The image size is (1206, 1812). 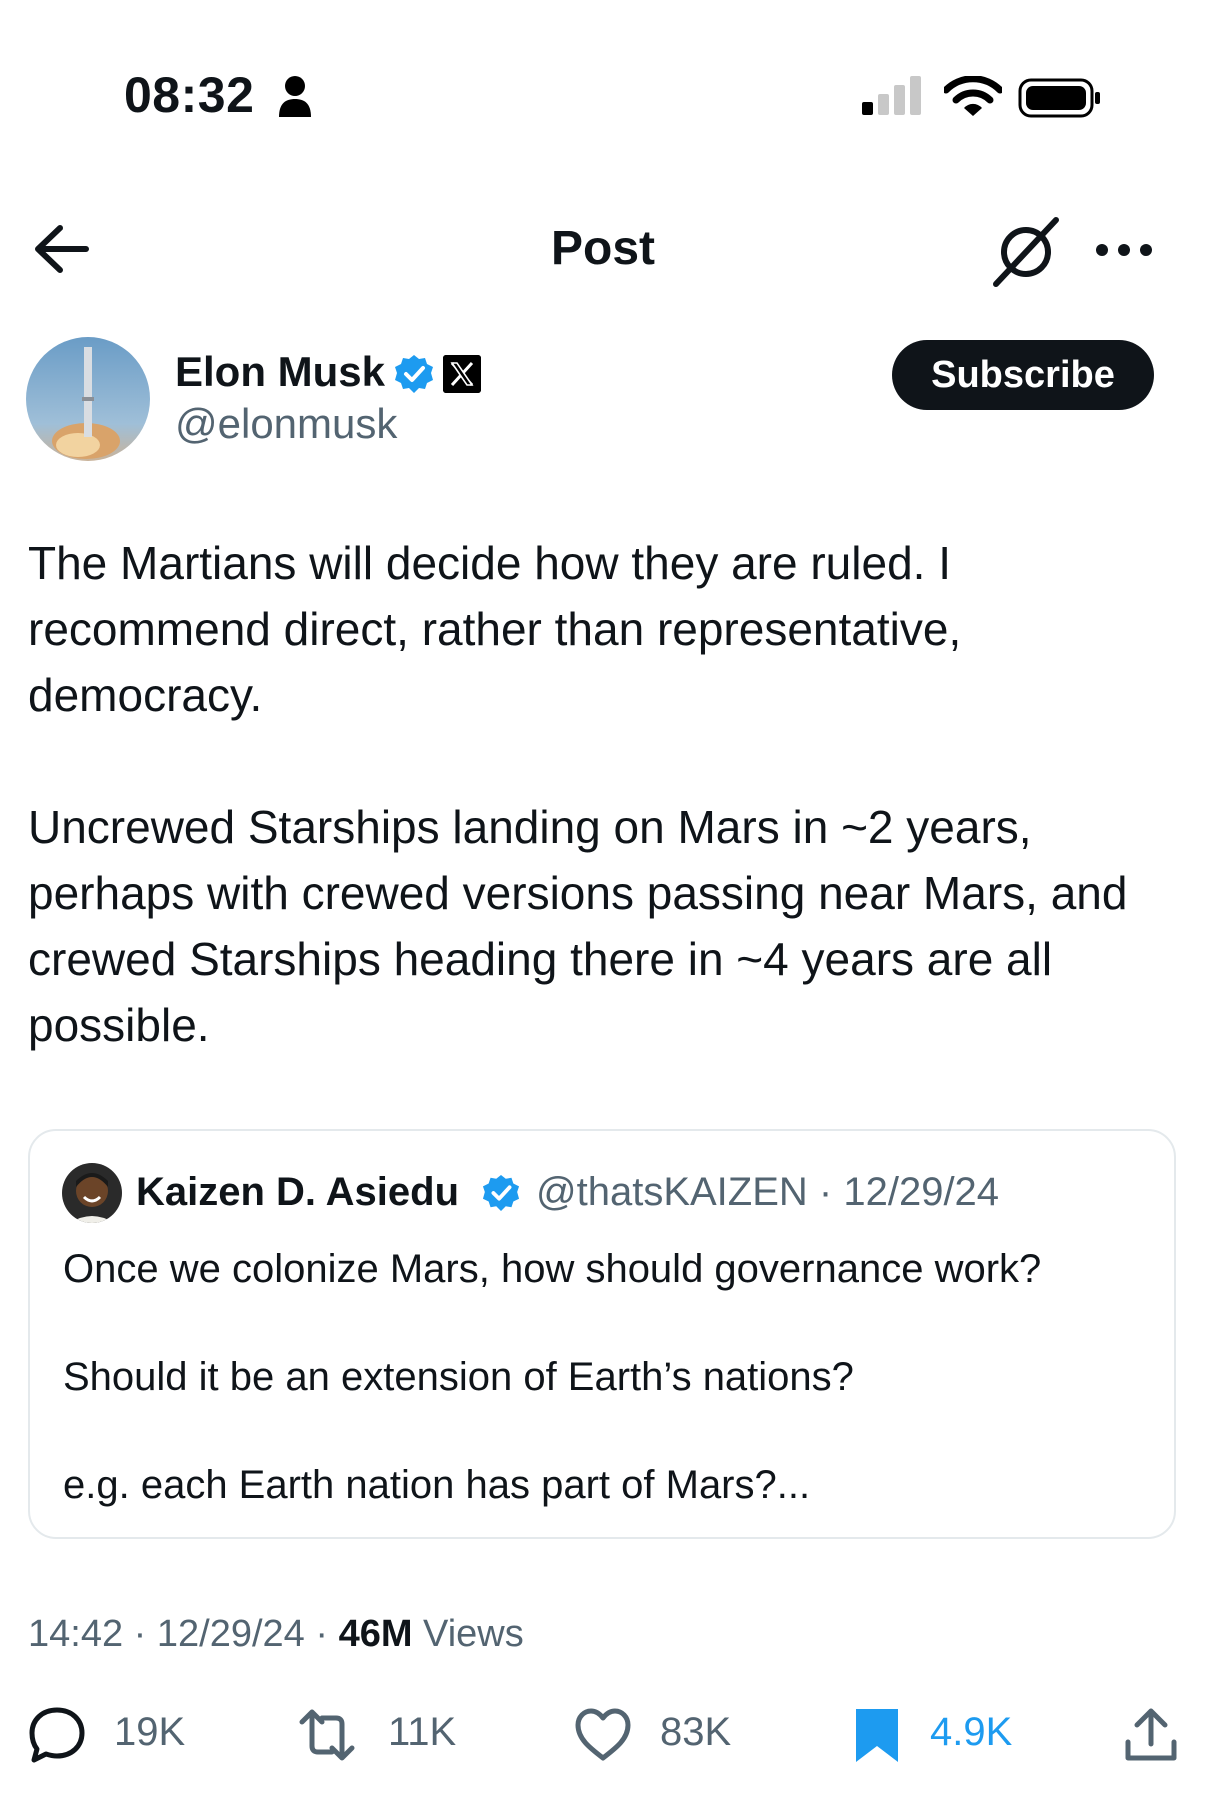 I want to click on quote-author-avatar, so click(x=92, y=1193).